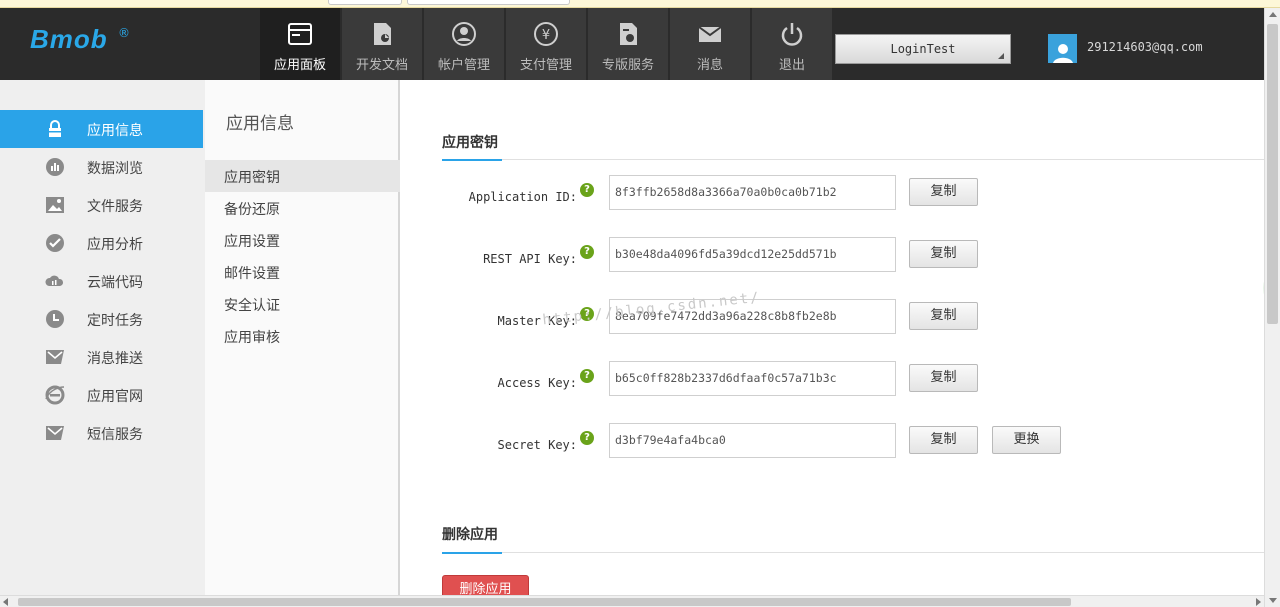 The height and width of the screenshot is (607, 1280). I want to click on app-select-value: LoginTest, so click(923, 49).